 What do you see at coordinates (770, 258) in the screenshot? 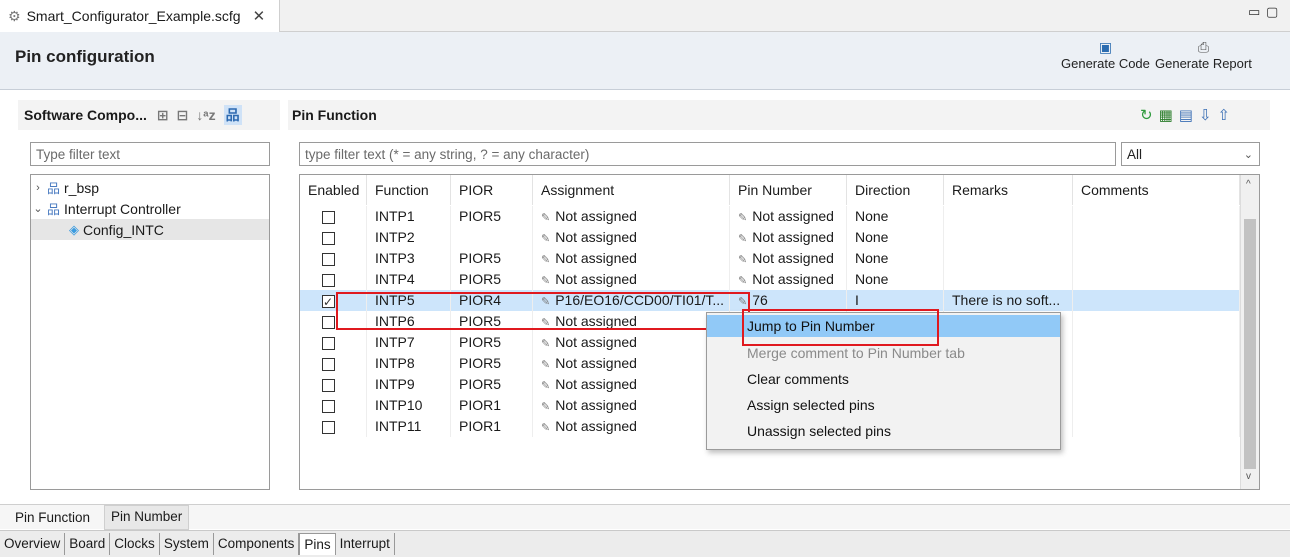
I see `table-row: INTP3 PIOR5 ✎ Not assigned ✎ Not assigned None` at bounding box center [770, 258].